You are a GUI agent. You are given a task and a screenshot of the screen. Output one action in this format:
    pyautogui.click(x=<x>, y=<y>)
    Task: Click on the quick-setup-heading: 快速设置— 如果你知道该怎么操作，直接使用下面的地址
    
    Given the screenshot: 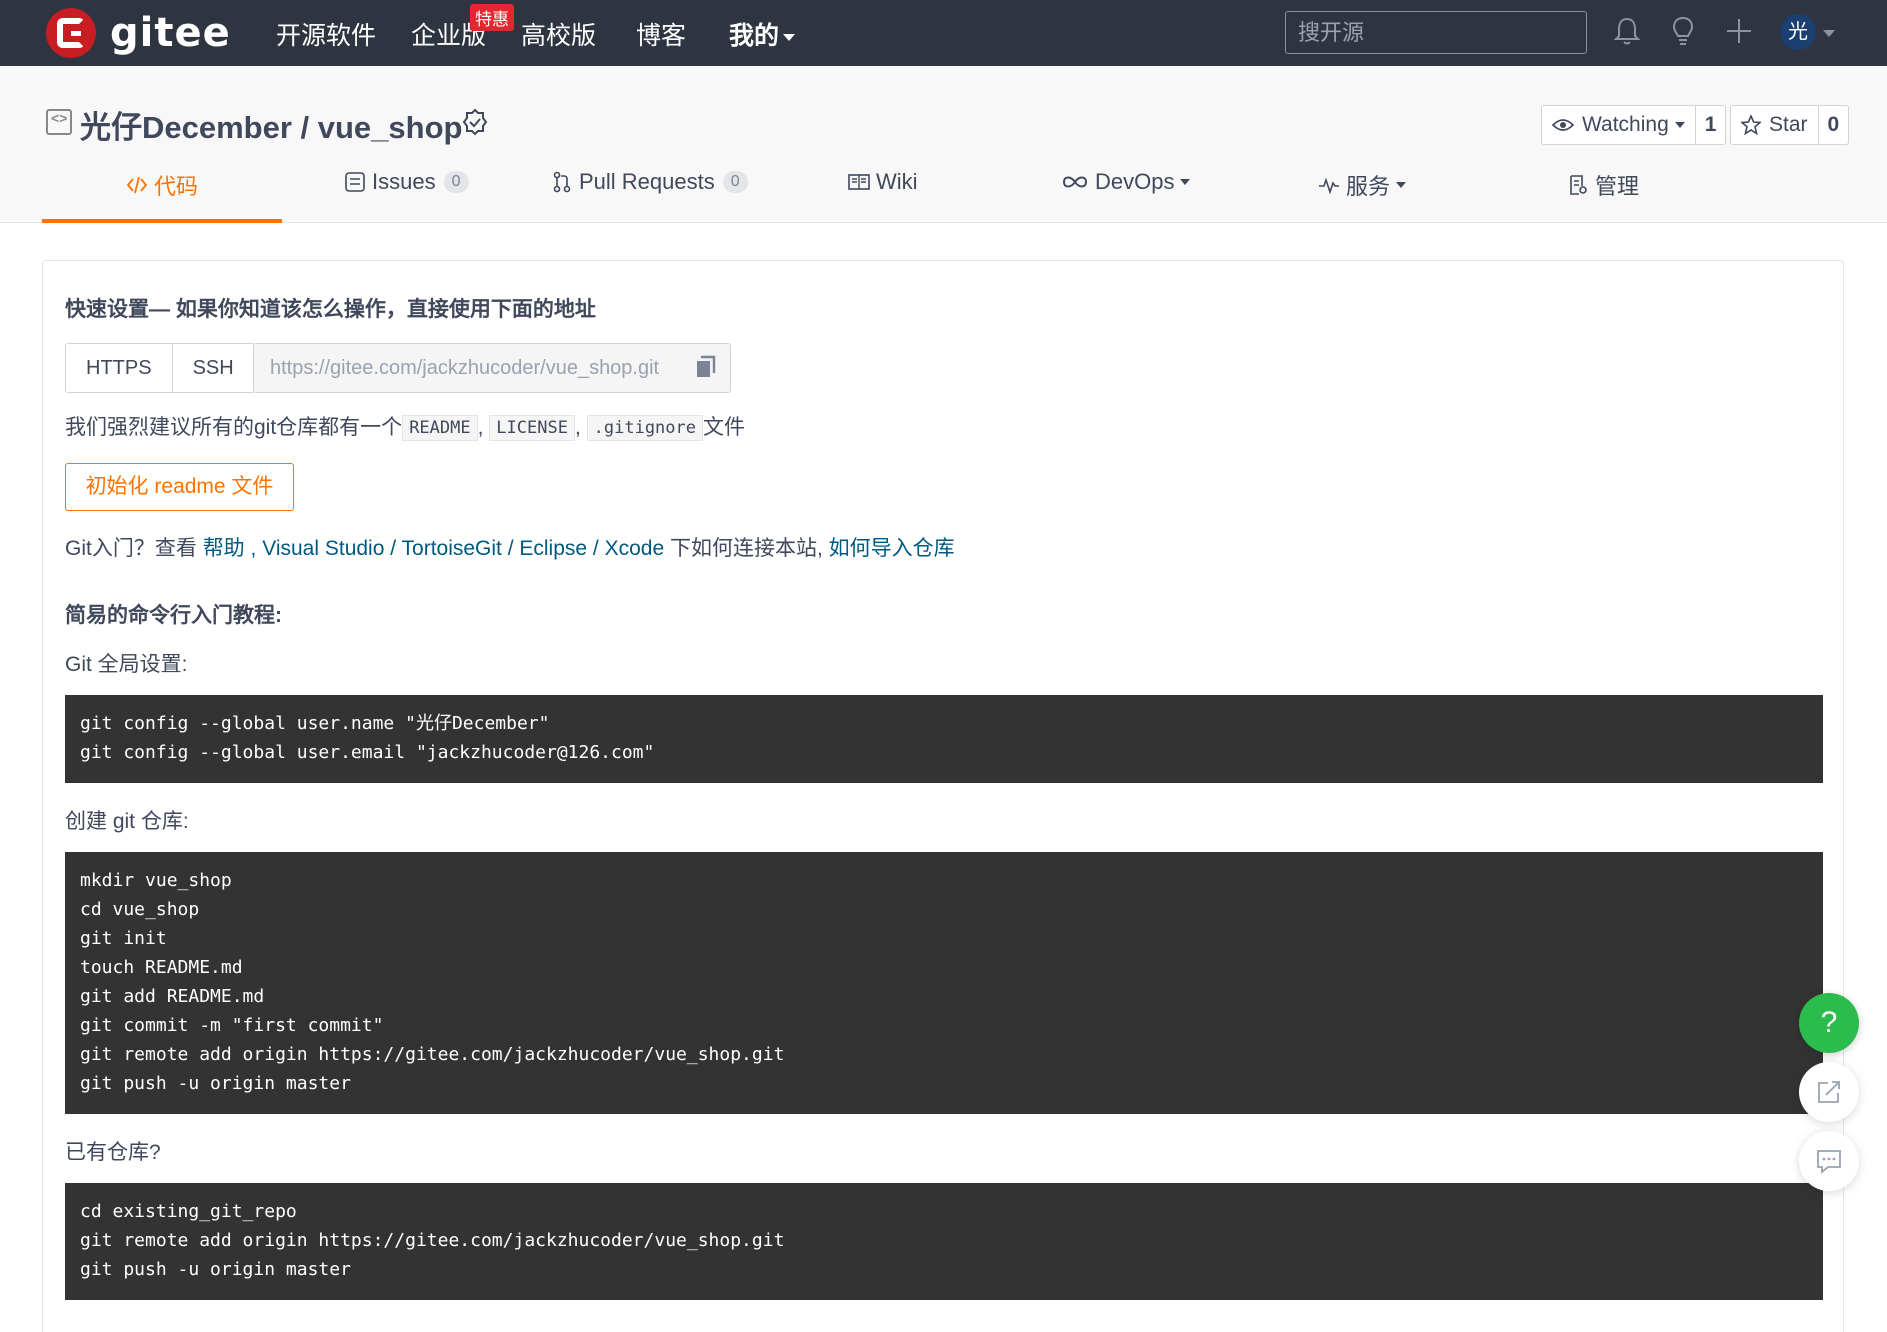 What is the action you would take?
    pyautogui.click(x=330, y=309)
    